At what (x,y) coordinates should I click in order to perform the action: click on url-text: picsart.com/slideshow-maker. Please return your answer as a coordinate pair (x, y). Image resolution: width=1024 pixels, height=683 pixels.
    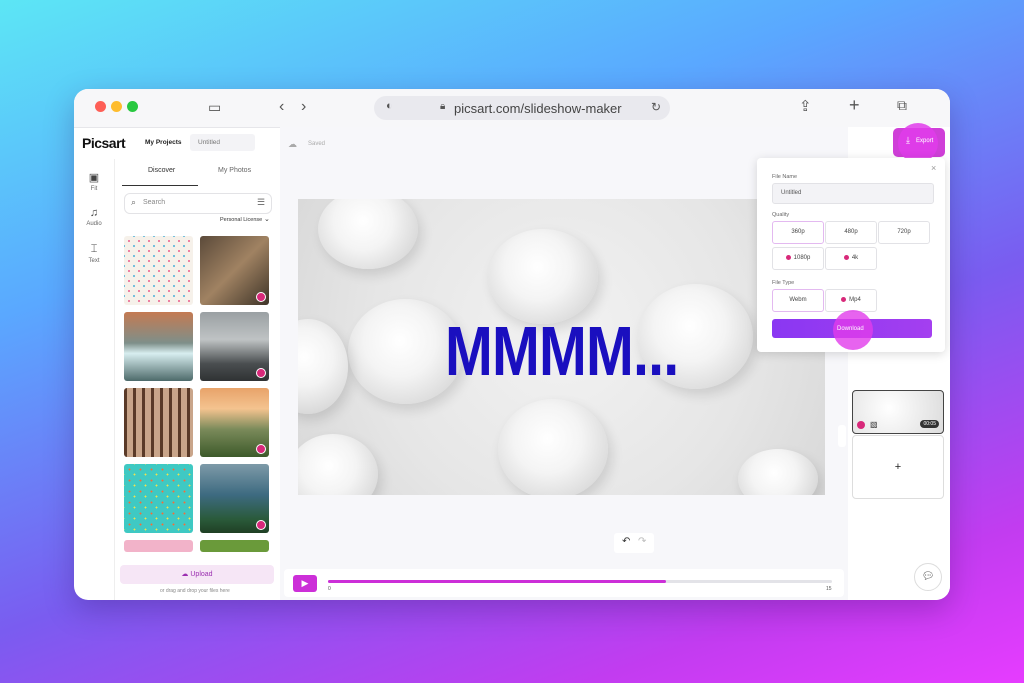
    Looking at the image, I should click on (538, 108).